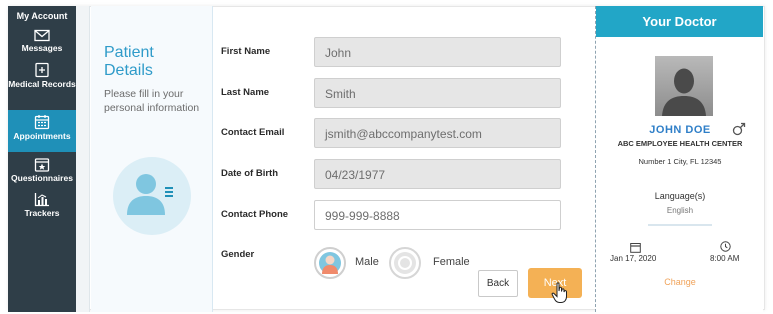 This screenshot has width=773, height=314. I want to click on dob-field: 04/23/1977, so click(437, 174).